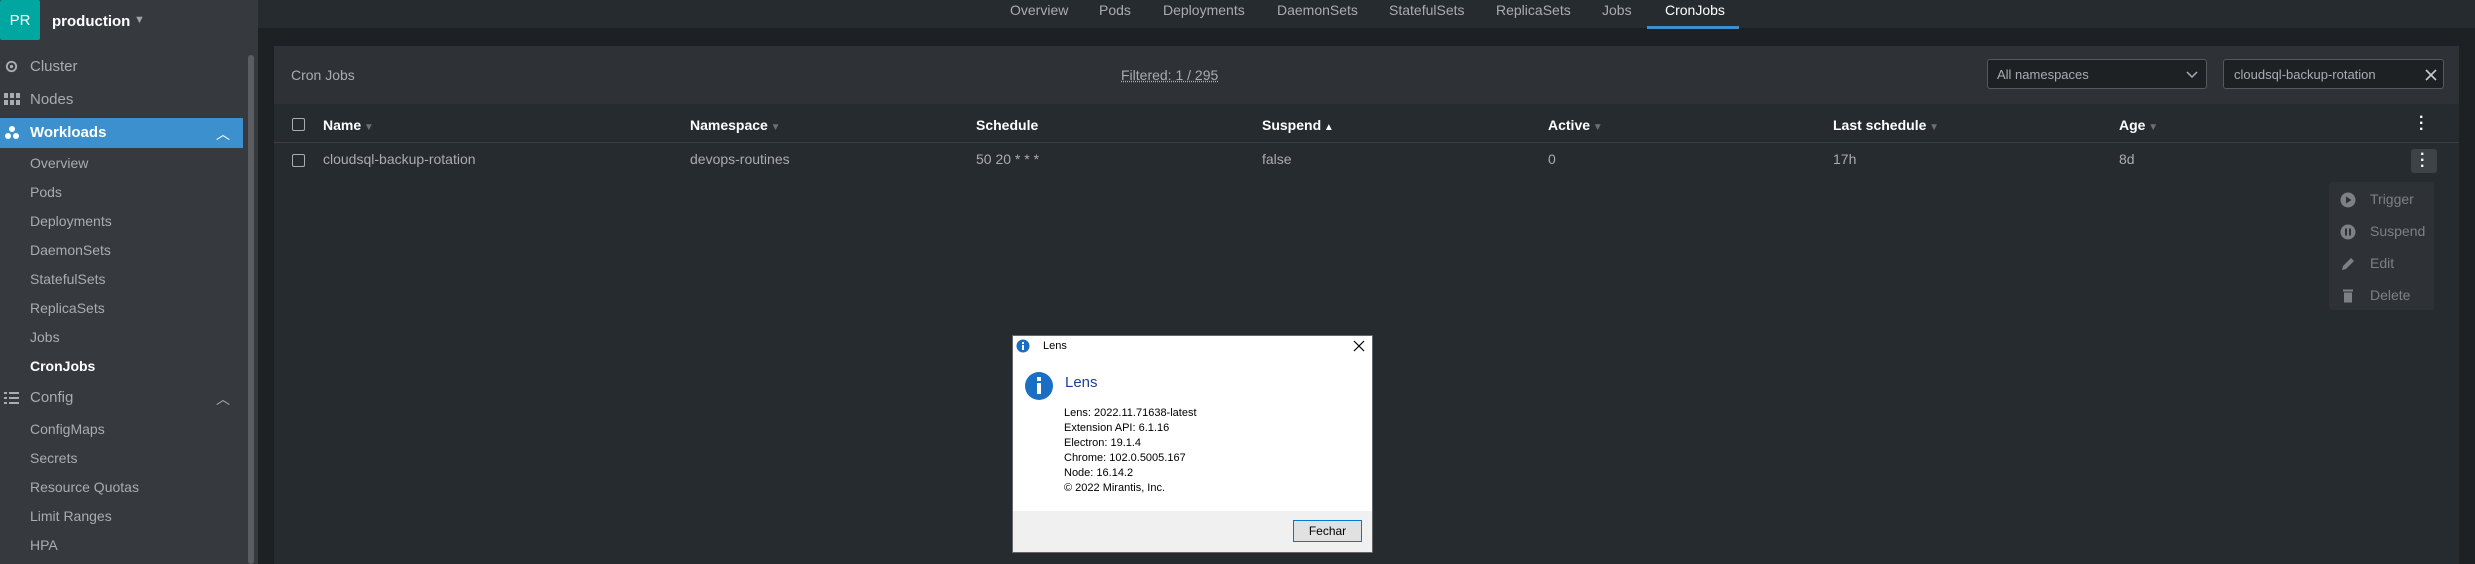 Image resolution: width=2475 pixels, height=564 pixels. Describe the element at coordinates (2192, 75) in the screenshot. I see `chevron-down-icon` at that location.